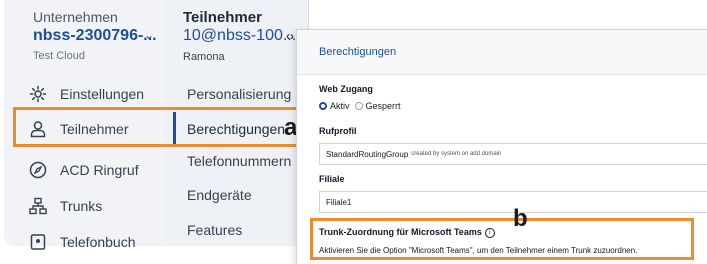  What do you see at coordinates (358, 52) in the screenshot?
I see `panel-title: Berechtigungen` at bounding box center [358, 52].